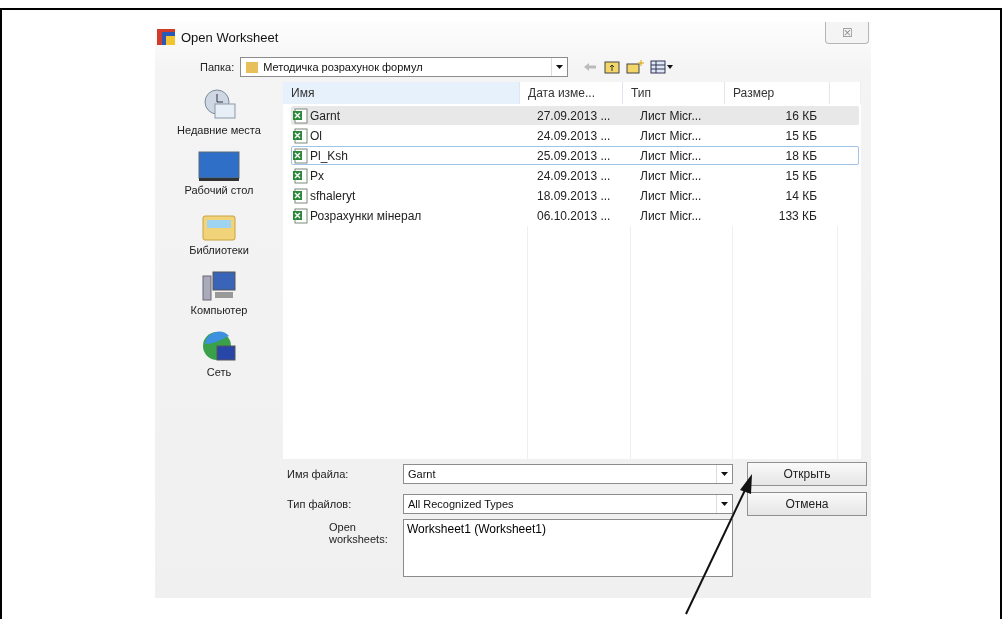 Image resolution: width=1002 pixels, height=619 pixels. What do you see at coordinates (219, 166) in the screenshot?
I see `desktop-icon` at bounding box center [219, 166].